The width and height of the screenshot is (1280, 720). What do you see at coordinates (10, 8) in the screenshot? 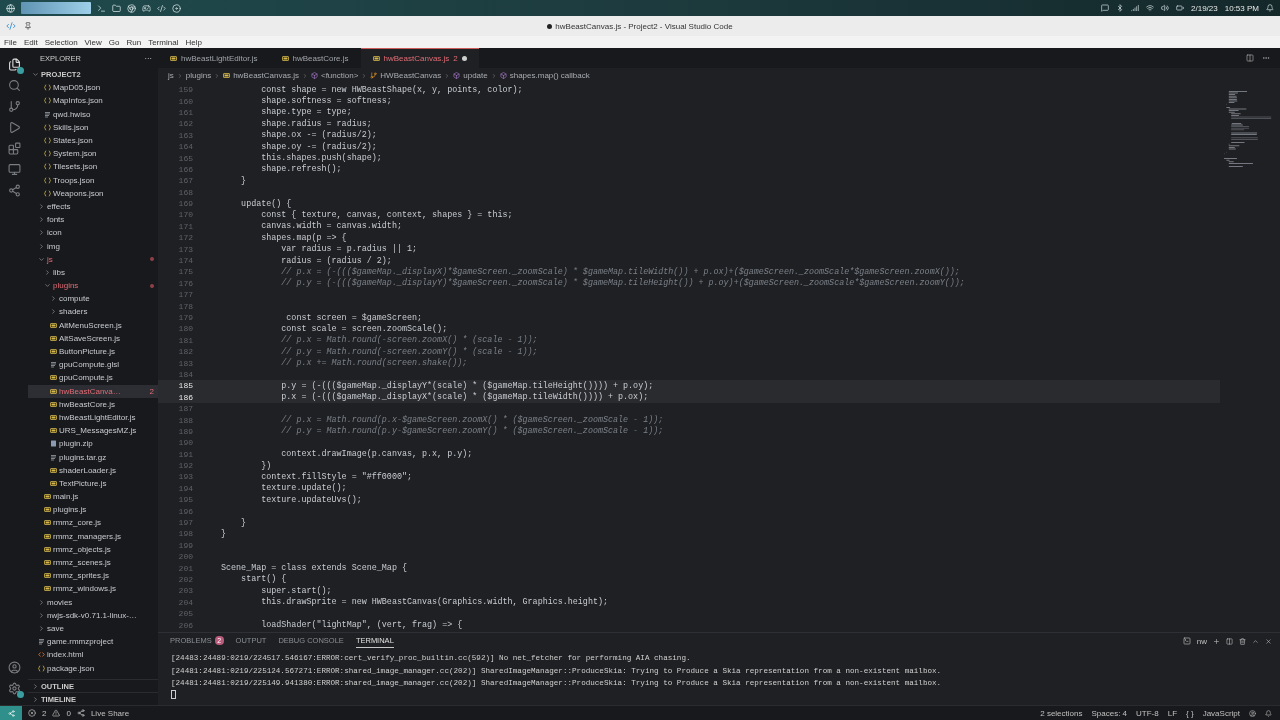
I see `globe-icon` at bounding box center [10, 8].